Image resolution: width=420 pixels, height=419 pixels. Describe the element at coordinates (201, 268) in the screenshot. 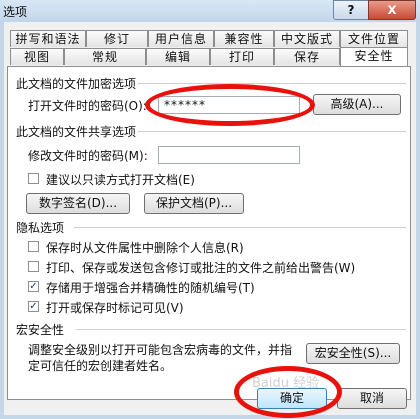

I see `privacy-option-label: 打印、保存或发送包含修订或批注的文件之前给出警告(W)` at that location.